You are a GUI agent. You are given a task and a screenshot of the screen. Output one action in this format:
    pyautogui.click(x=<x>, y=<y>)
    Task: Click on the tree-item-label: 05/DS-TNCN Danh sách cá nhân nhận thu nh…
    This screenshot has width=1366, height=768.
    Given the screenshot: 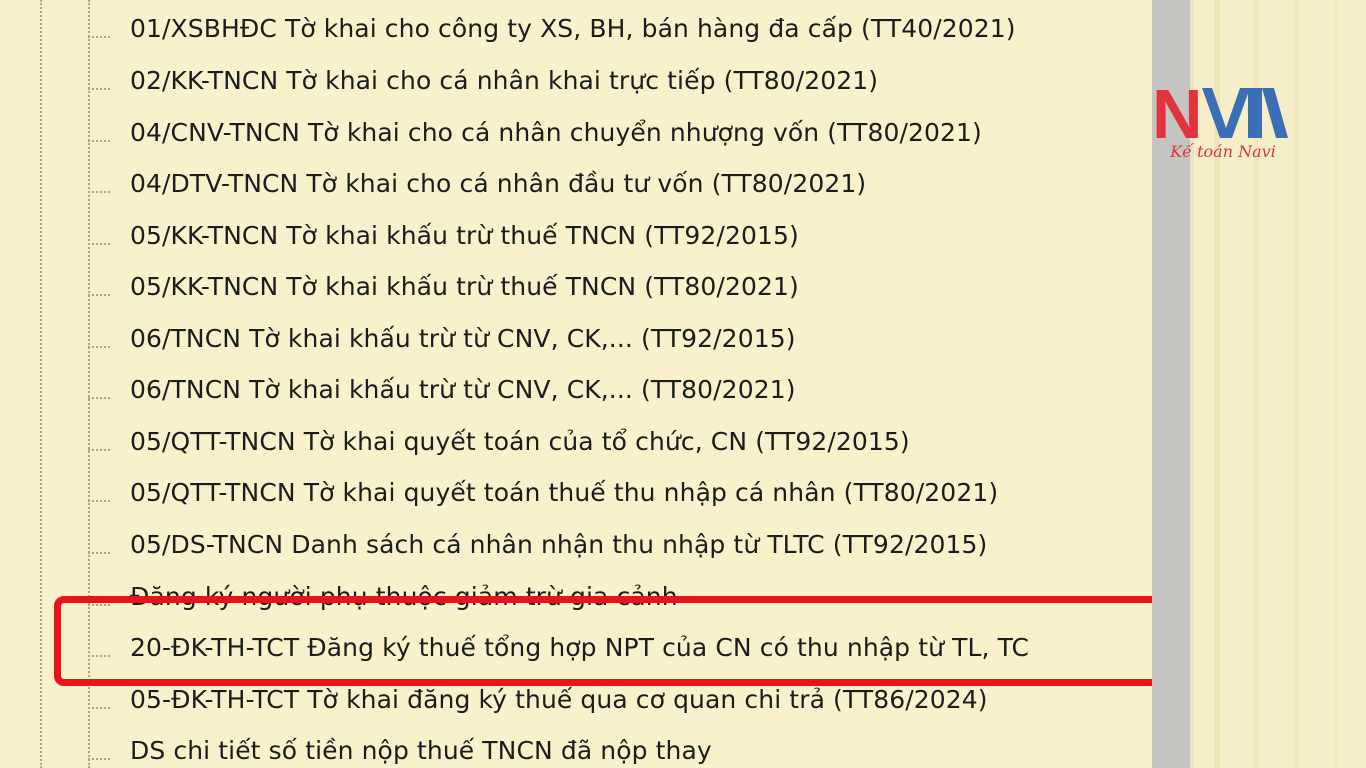 What is the action you would take?
    pyautogui.click(x=559, y=544)
    